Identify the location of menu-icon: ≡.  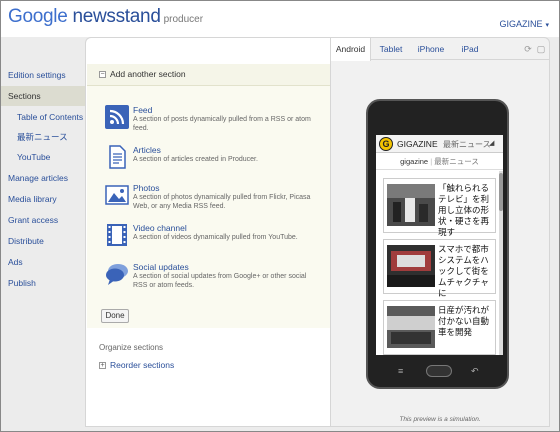
(401, 371).